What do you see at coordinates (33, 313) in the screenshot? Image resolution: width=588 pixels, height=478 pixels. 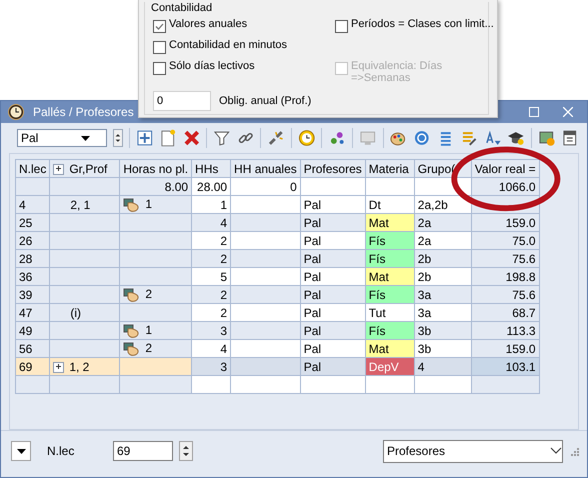 I see `table-cell: 47` at bounding box center [33, 313].